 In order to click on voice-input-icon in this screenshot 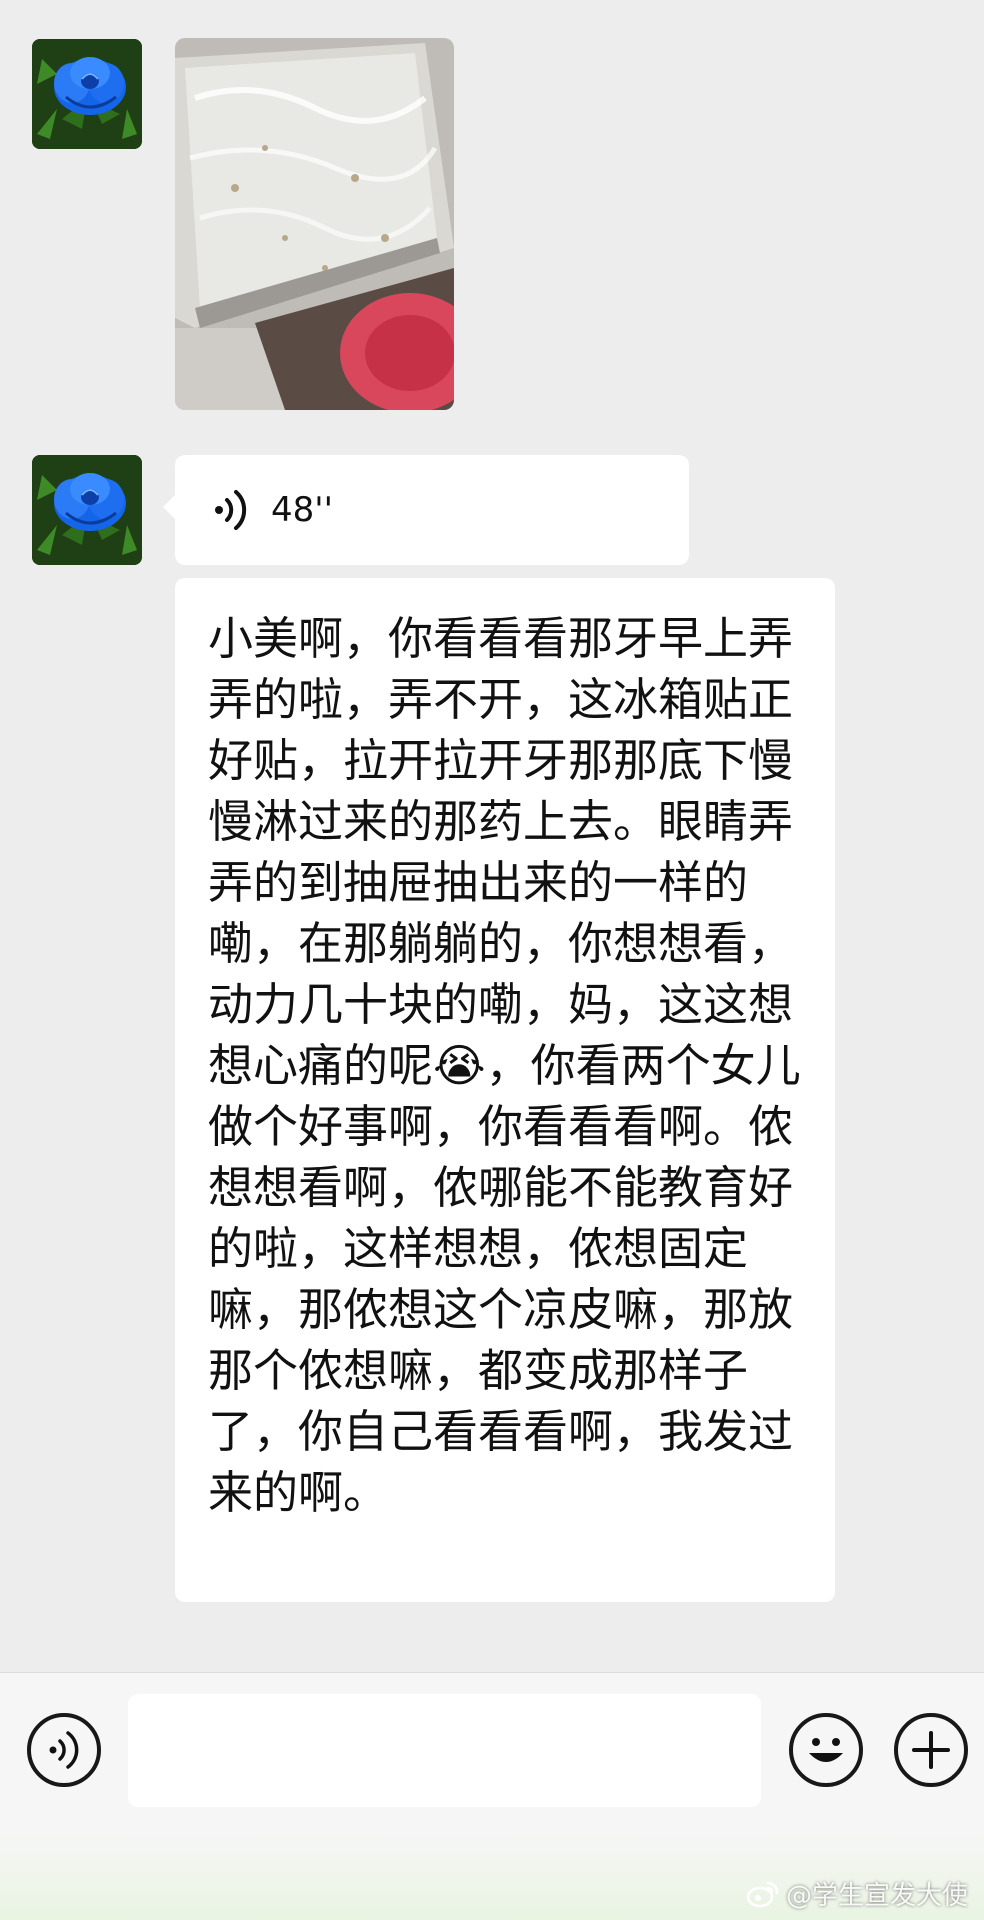, I will do `click(64, 1750)`.